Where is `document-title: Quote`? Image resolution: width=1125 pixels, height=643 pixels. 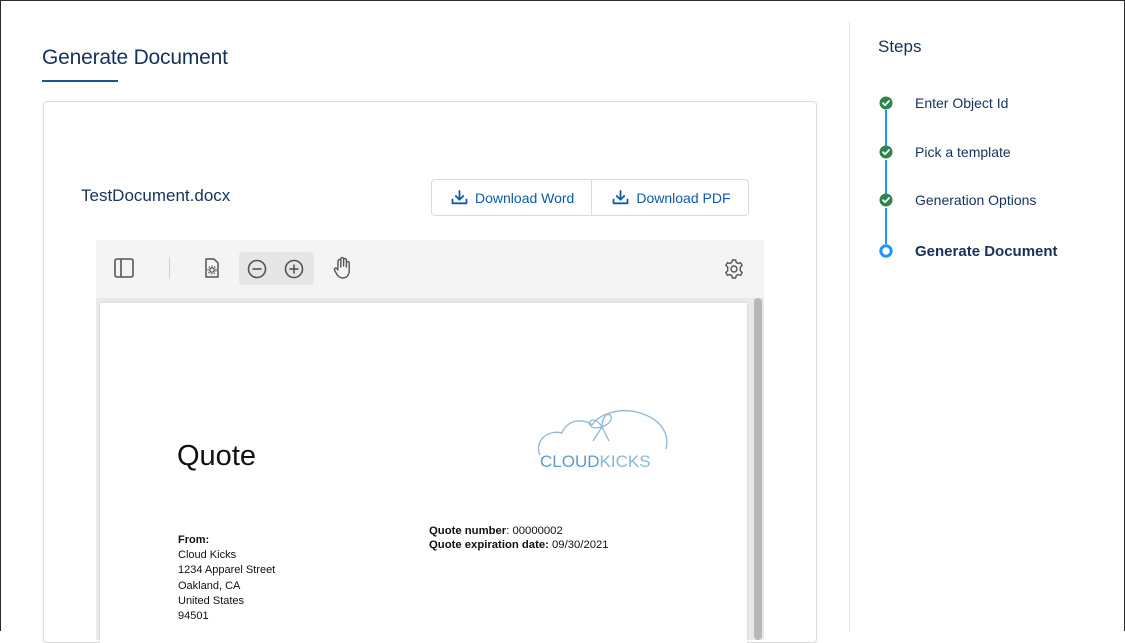 document-title: Quote is located at coordinates (216, 456).